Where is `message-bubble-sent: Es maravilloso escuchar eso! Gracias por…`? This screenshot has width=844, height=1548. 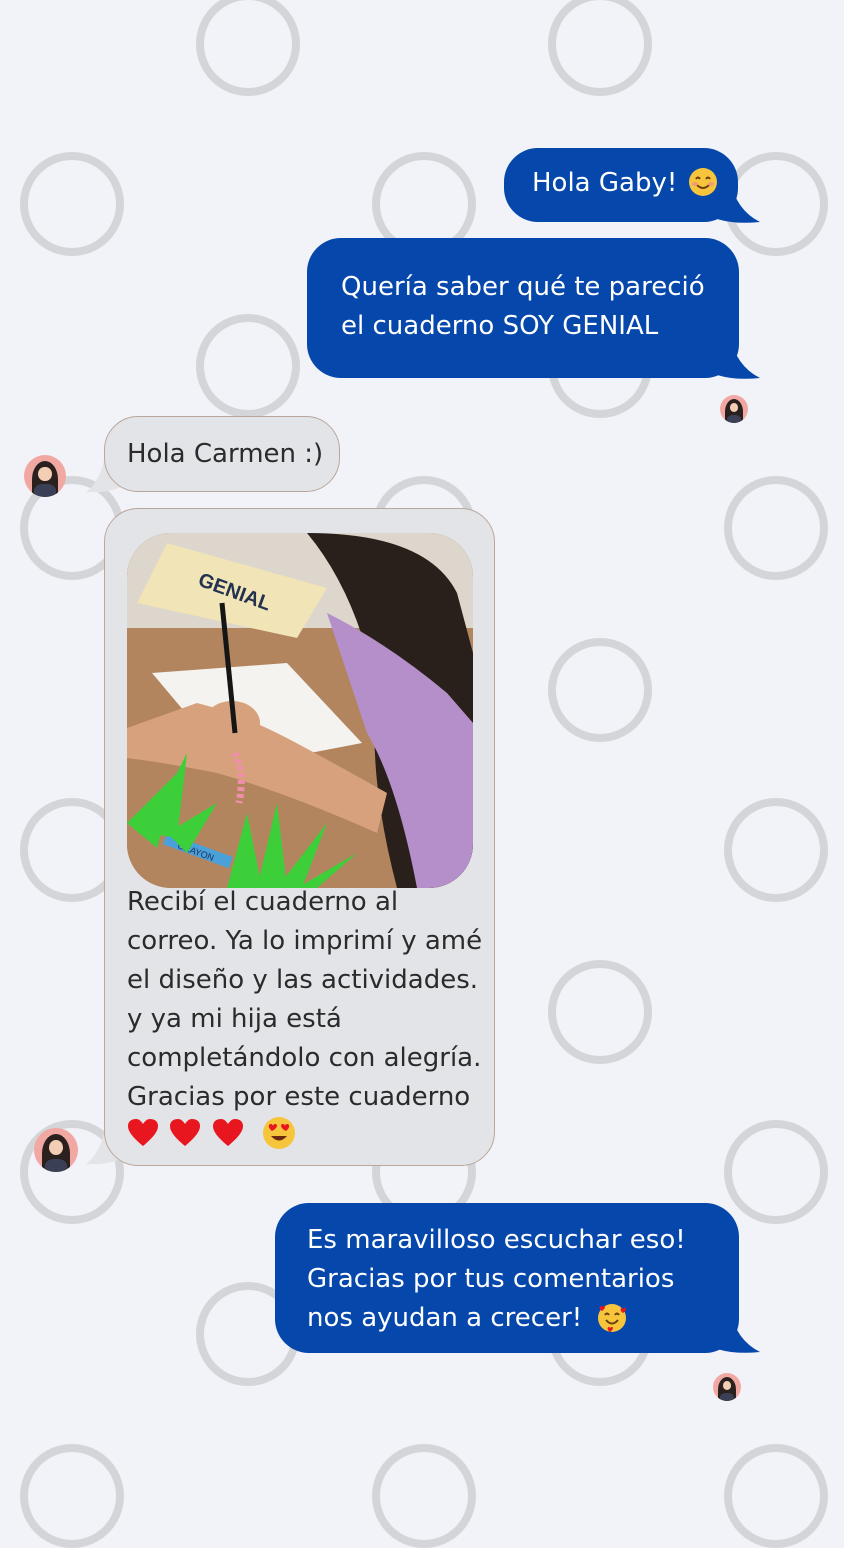
message-bubble-sent: Es maravilloso escuchar eso! Gracias por… is located at coordinates (507, 1278).